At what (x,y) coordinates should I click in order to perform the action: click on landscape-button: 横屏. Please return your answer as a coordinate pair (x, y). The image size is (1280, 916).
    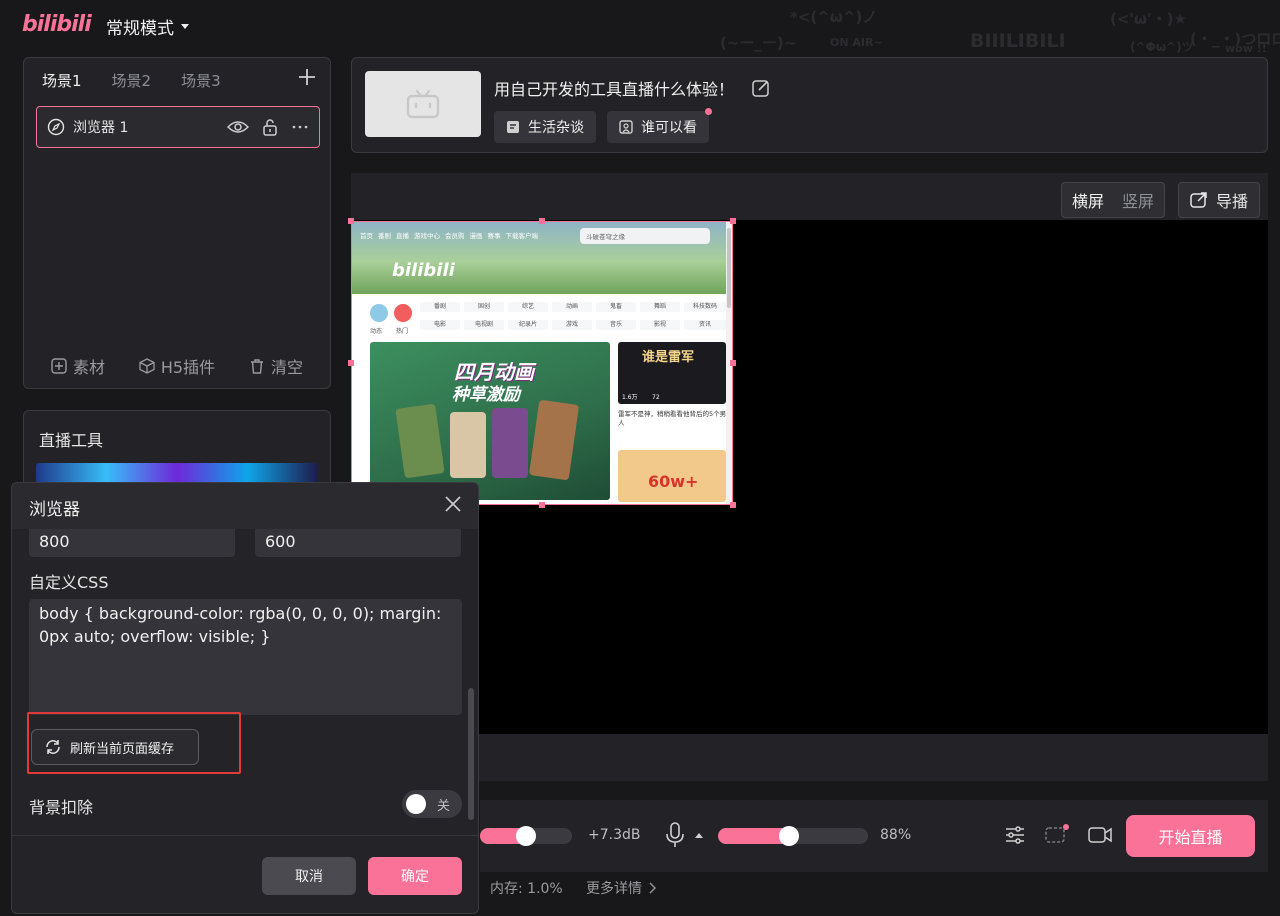
    Looking at the image, I should click on (1088, 200).